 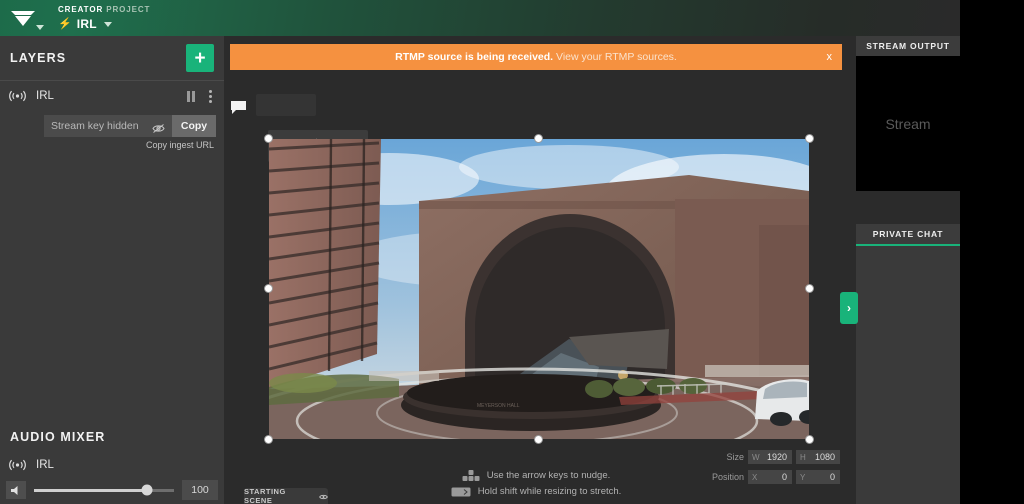 What do you see at coordinates (286, 105) in the screenshot?
I see `hidden-control-placeholder` at bounding box center [286, 105].